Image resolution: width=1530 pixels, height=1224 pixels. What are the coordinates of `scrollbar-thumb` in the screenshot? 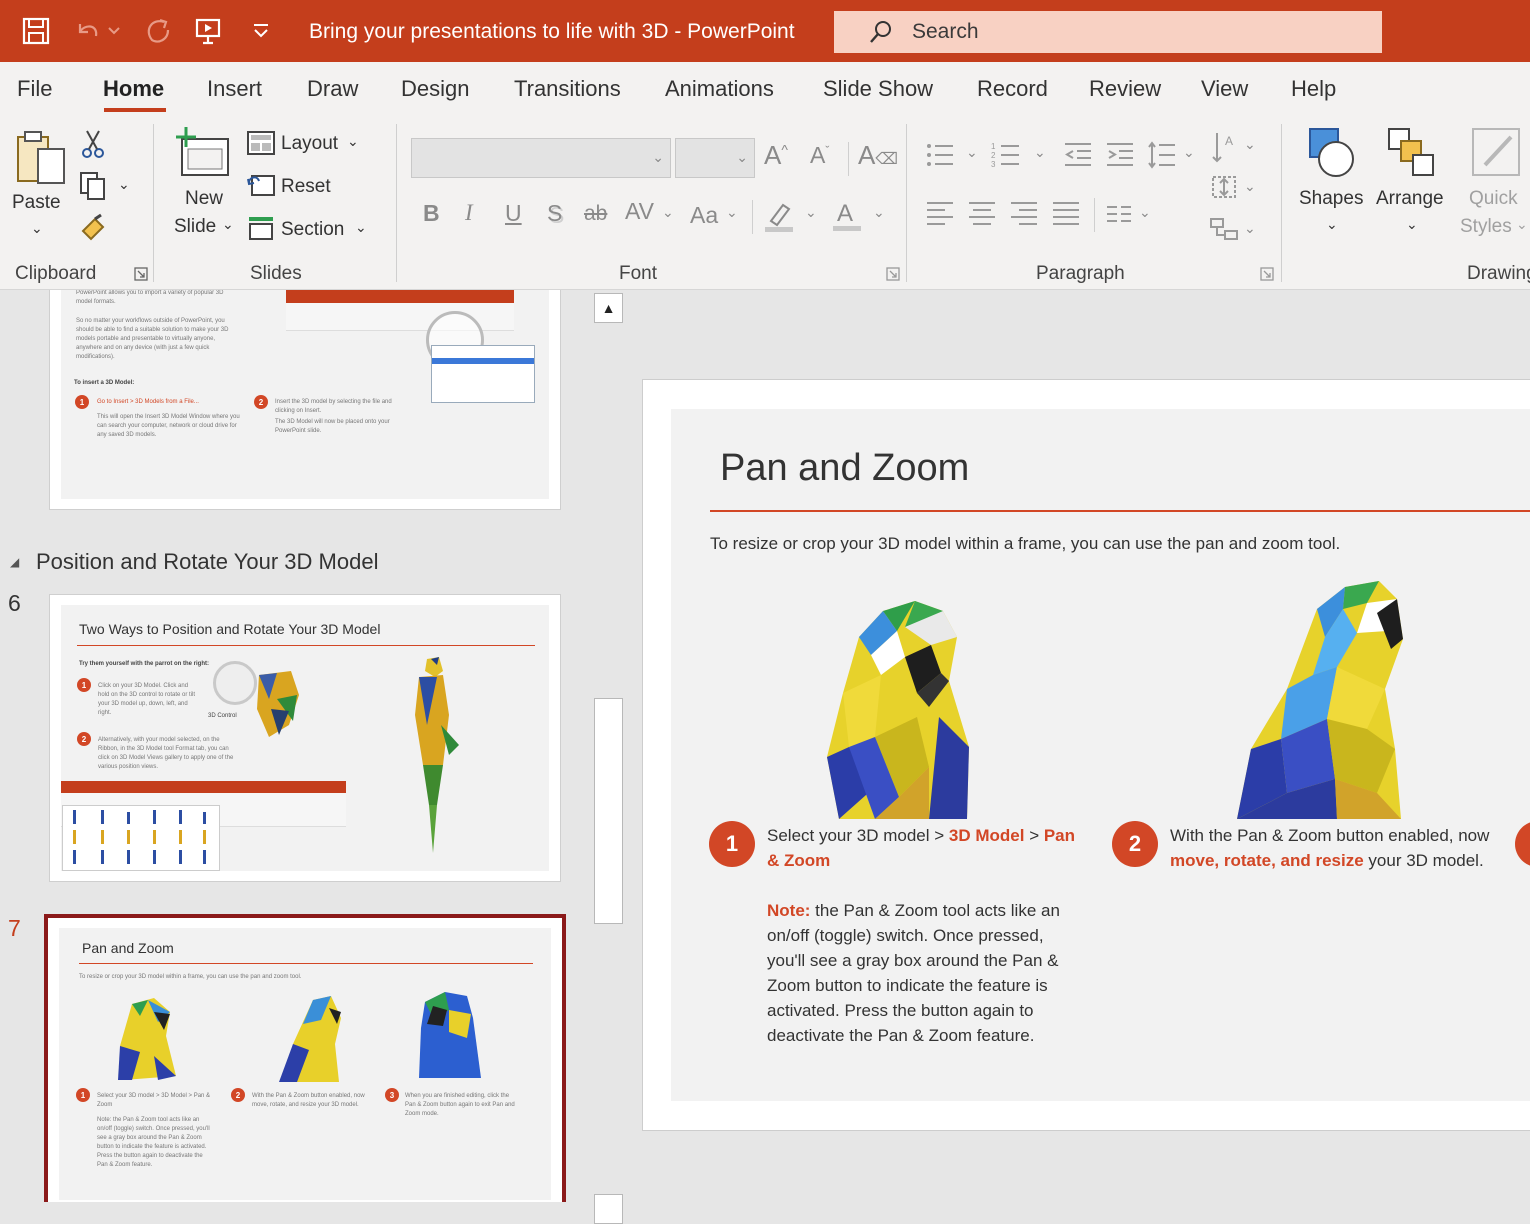 It's located at (608, 811).